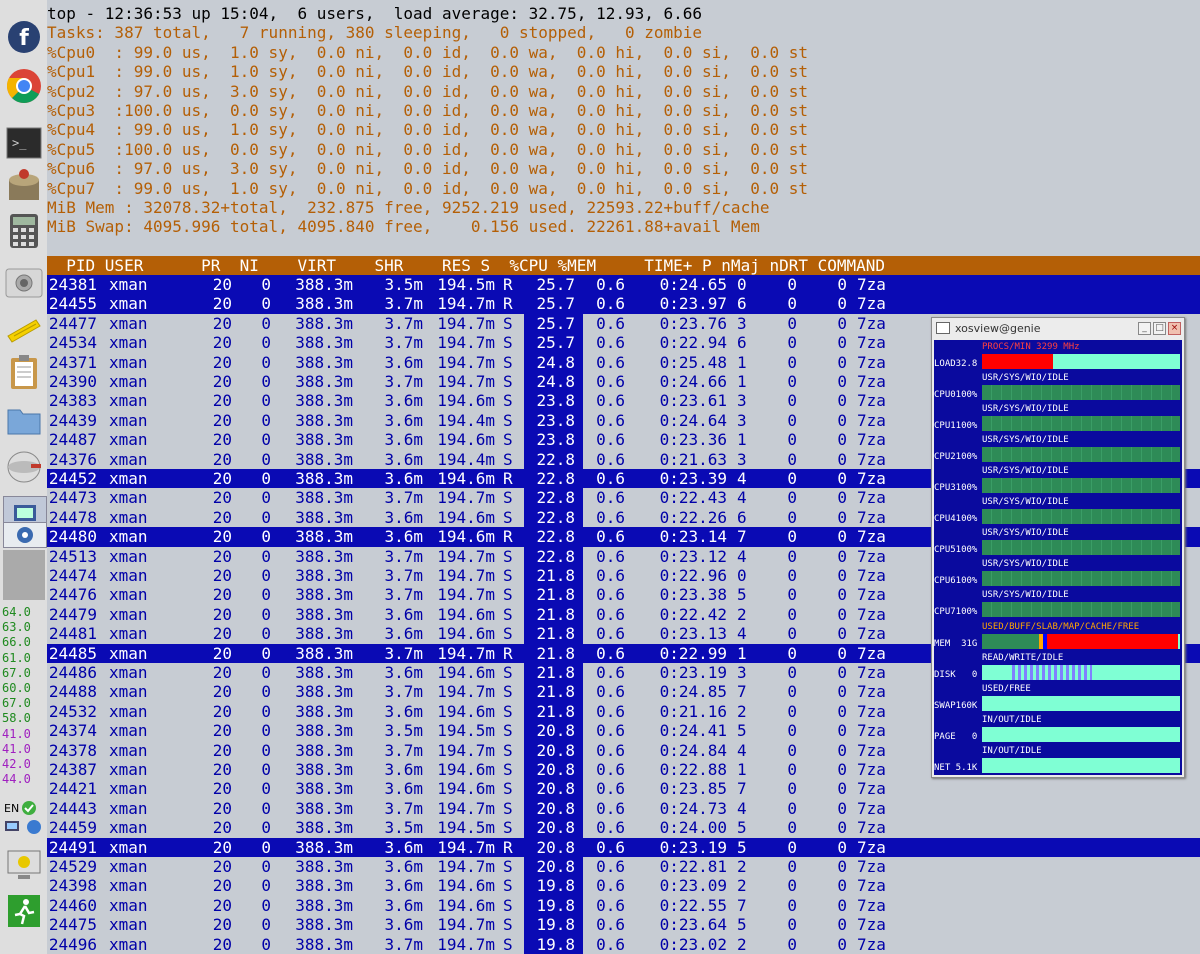 This screenshot has width=1200, height=954. Describe the element at coordinates (943, 328) in the screenshot. I see `window-menu-icon` at that location.